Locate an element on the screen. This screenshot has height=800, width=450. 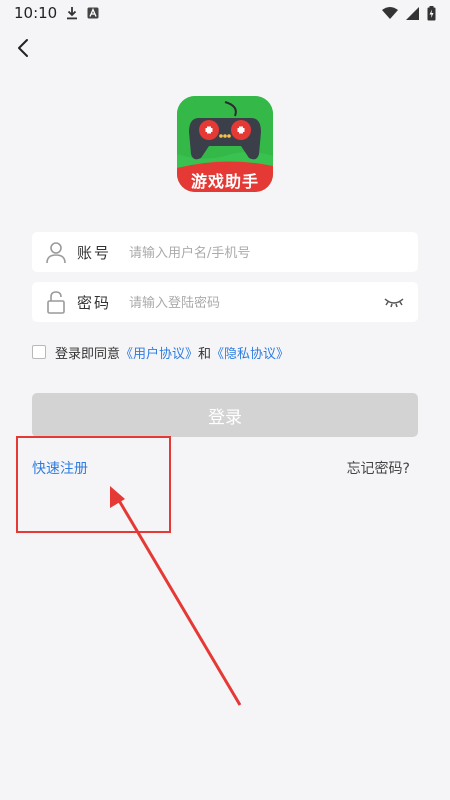
status-right is located at coordinates (409, 13).